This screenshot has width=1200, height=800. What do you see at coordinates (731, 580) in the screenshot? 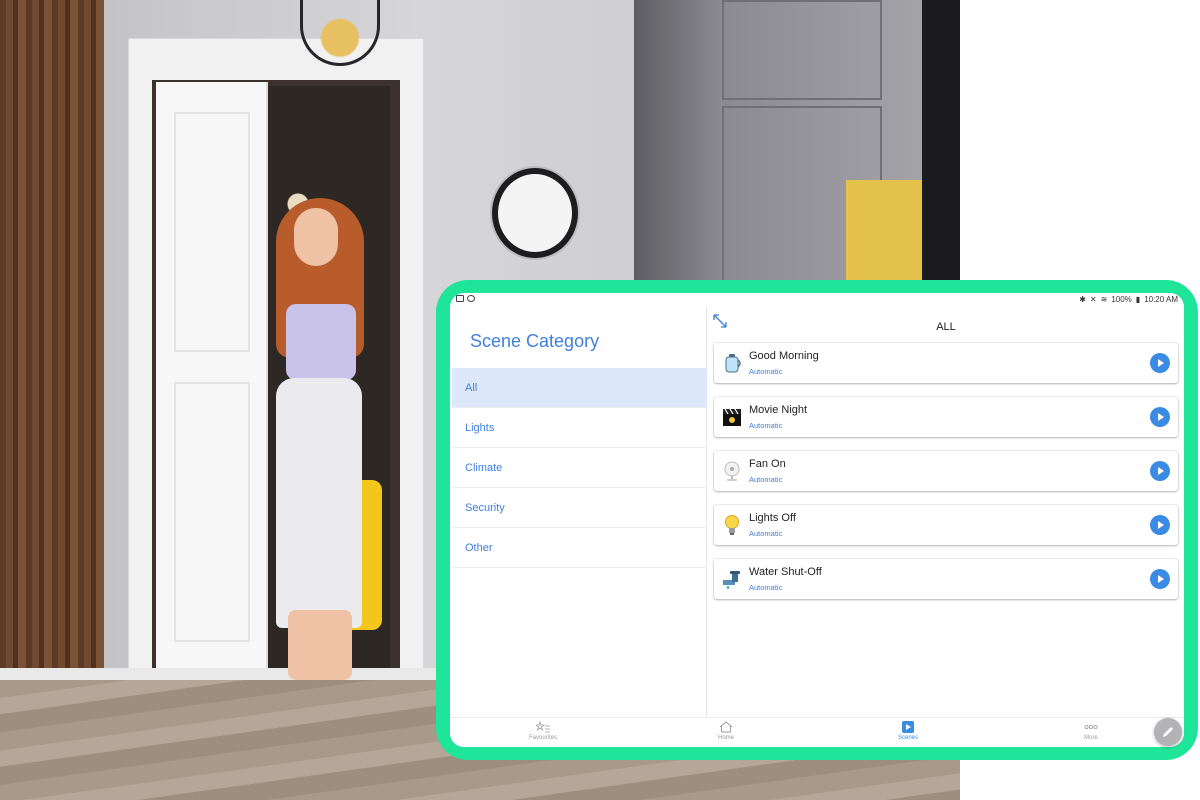
I see `water-valve-icon` at bounding box center [731, 580].